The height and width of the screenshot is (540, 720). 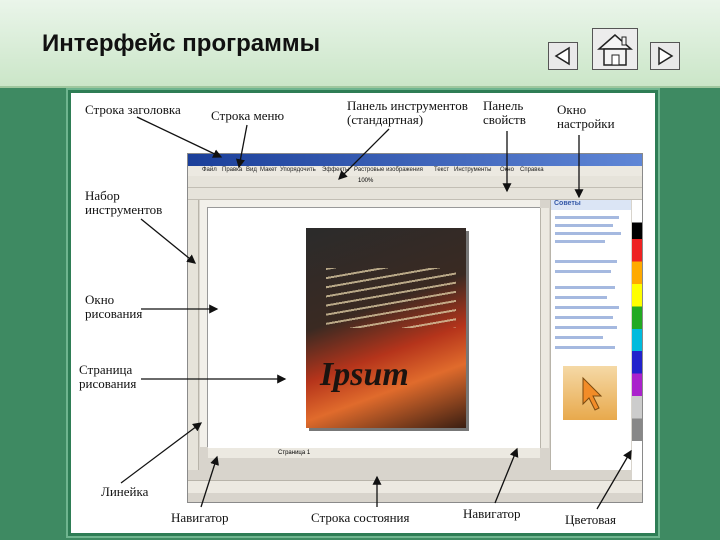 What do you see at coordinates (415, 486) in the screenshot?
I see `status-bar` at bounding box center [415, 486].